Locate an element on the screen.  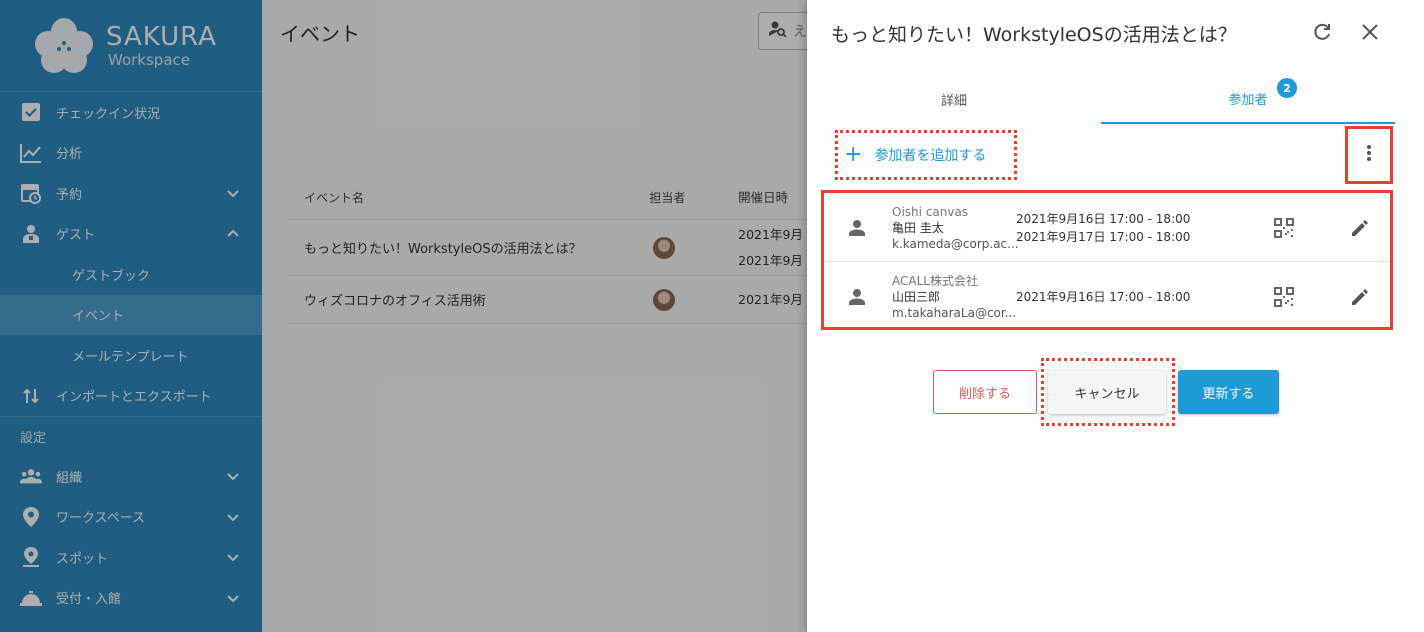
participant-org: ACALL株式会社 is located at coordinates (935, 280).